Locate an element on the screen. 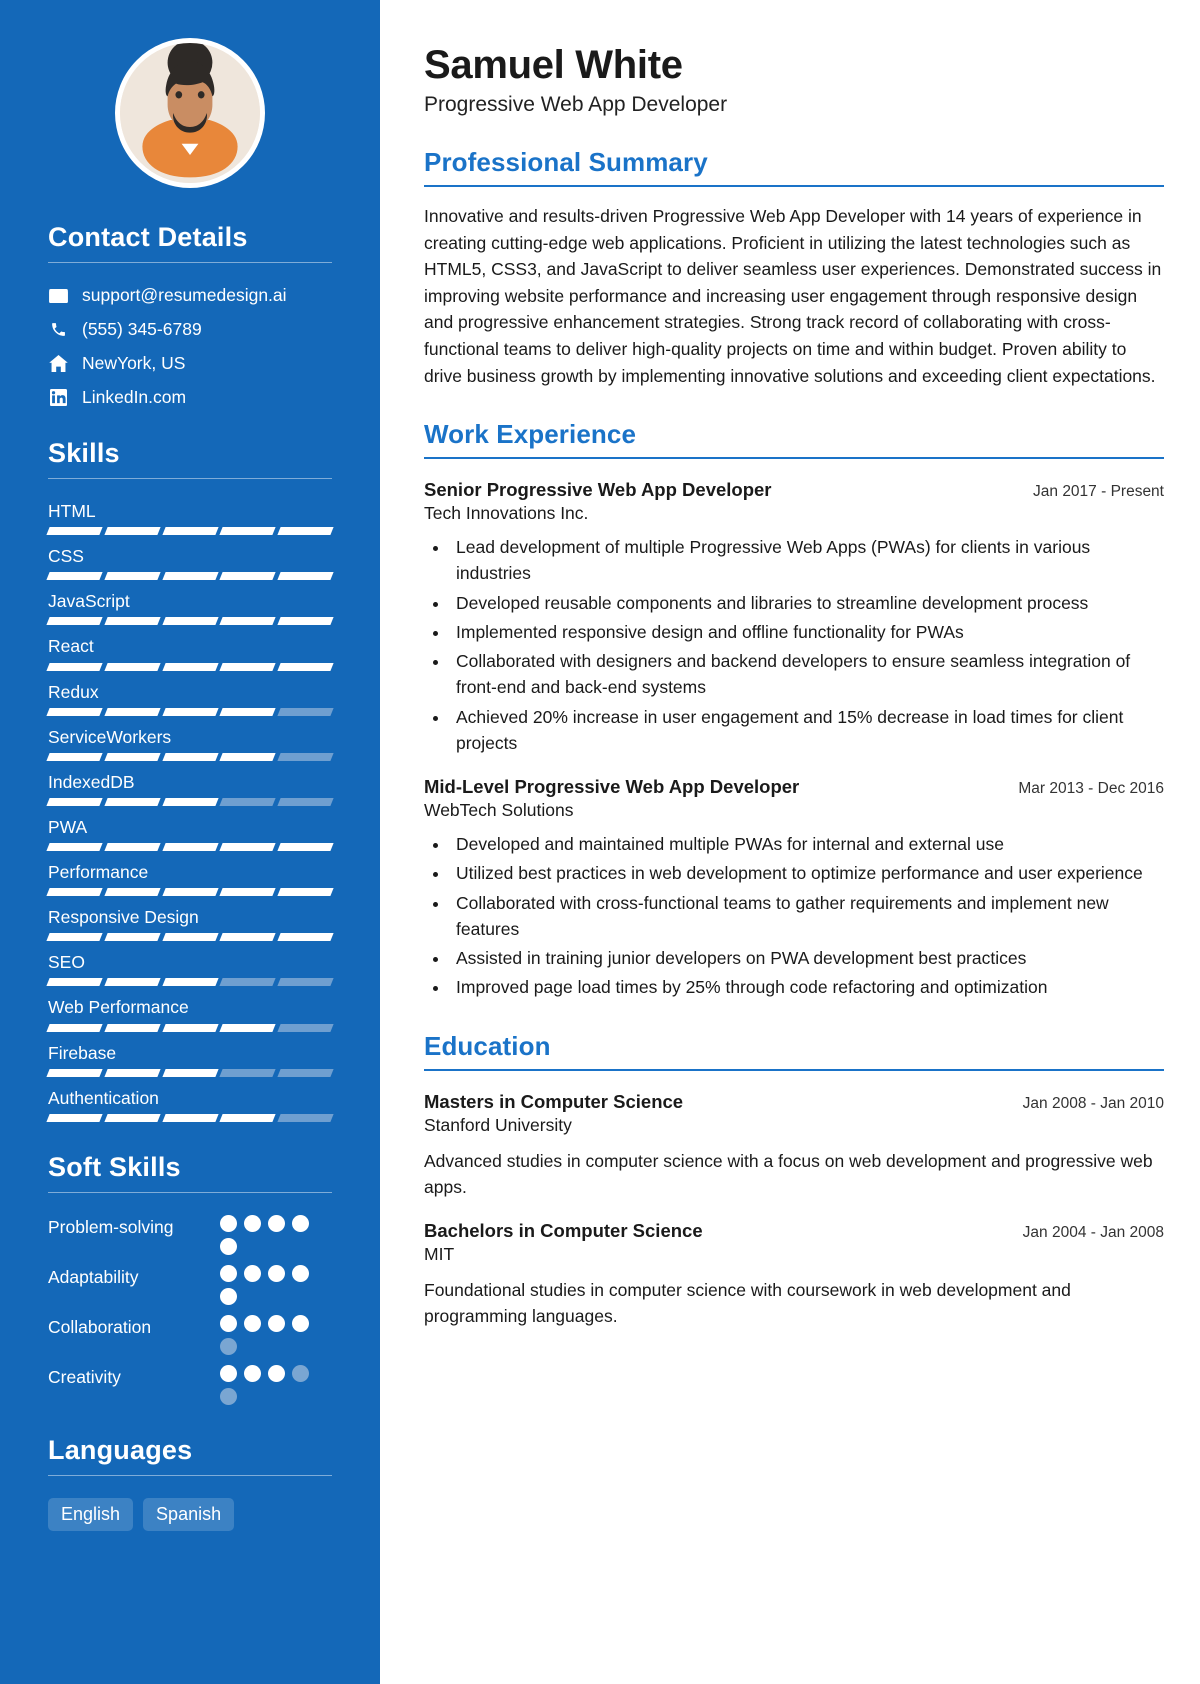 The image size is (1200, 1684). page-title: Samuel White is located at coordinates (553, 65).